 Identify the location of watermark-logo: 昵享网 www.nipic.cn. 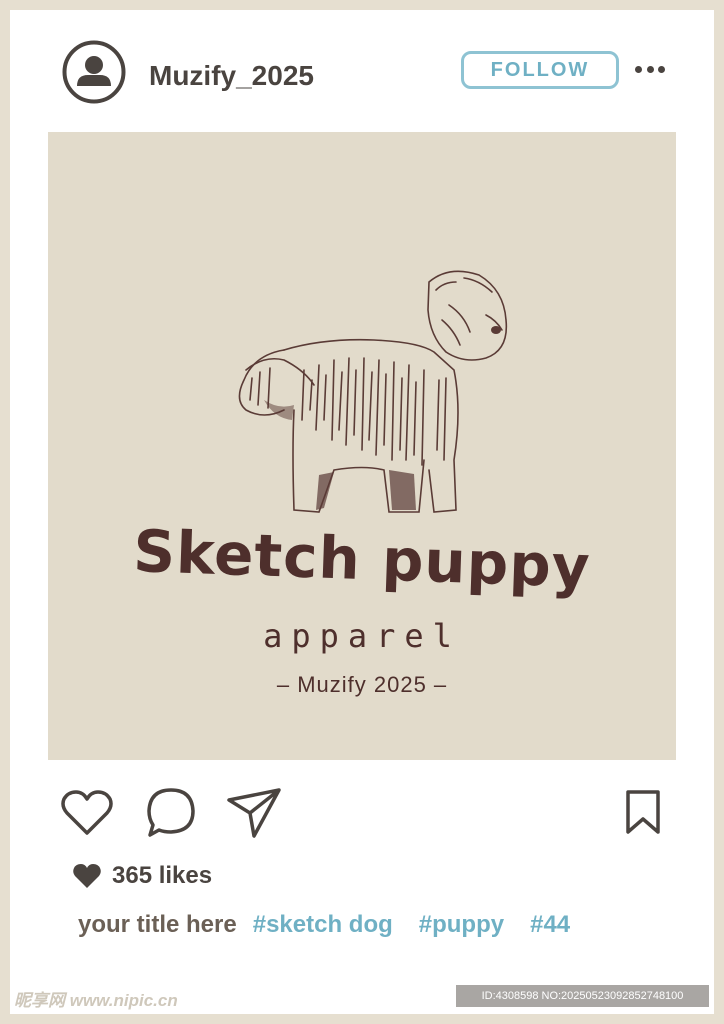
(96, 1000).